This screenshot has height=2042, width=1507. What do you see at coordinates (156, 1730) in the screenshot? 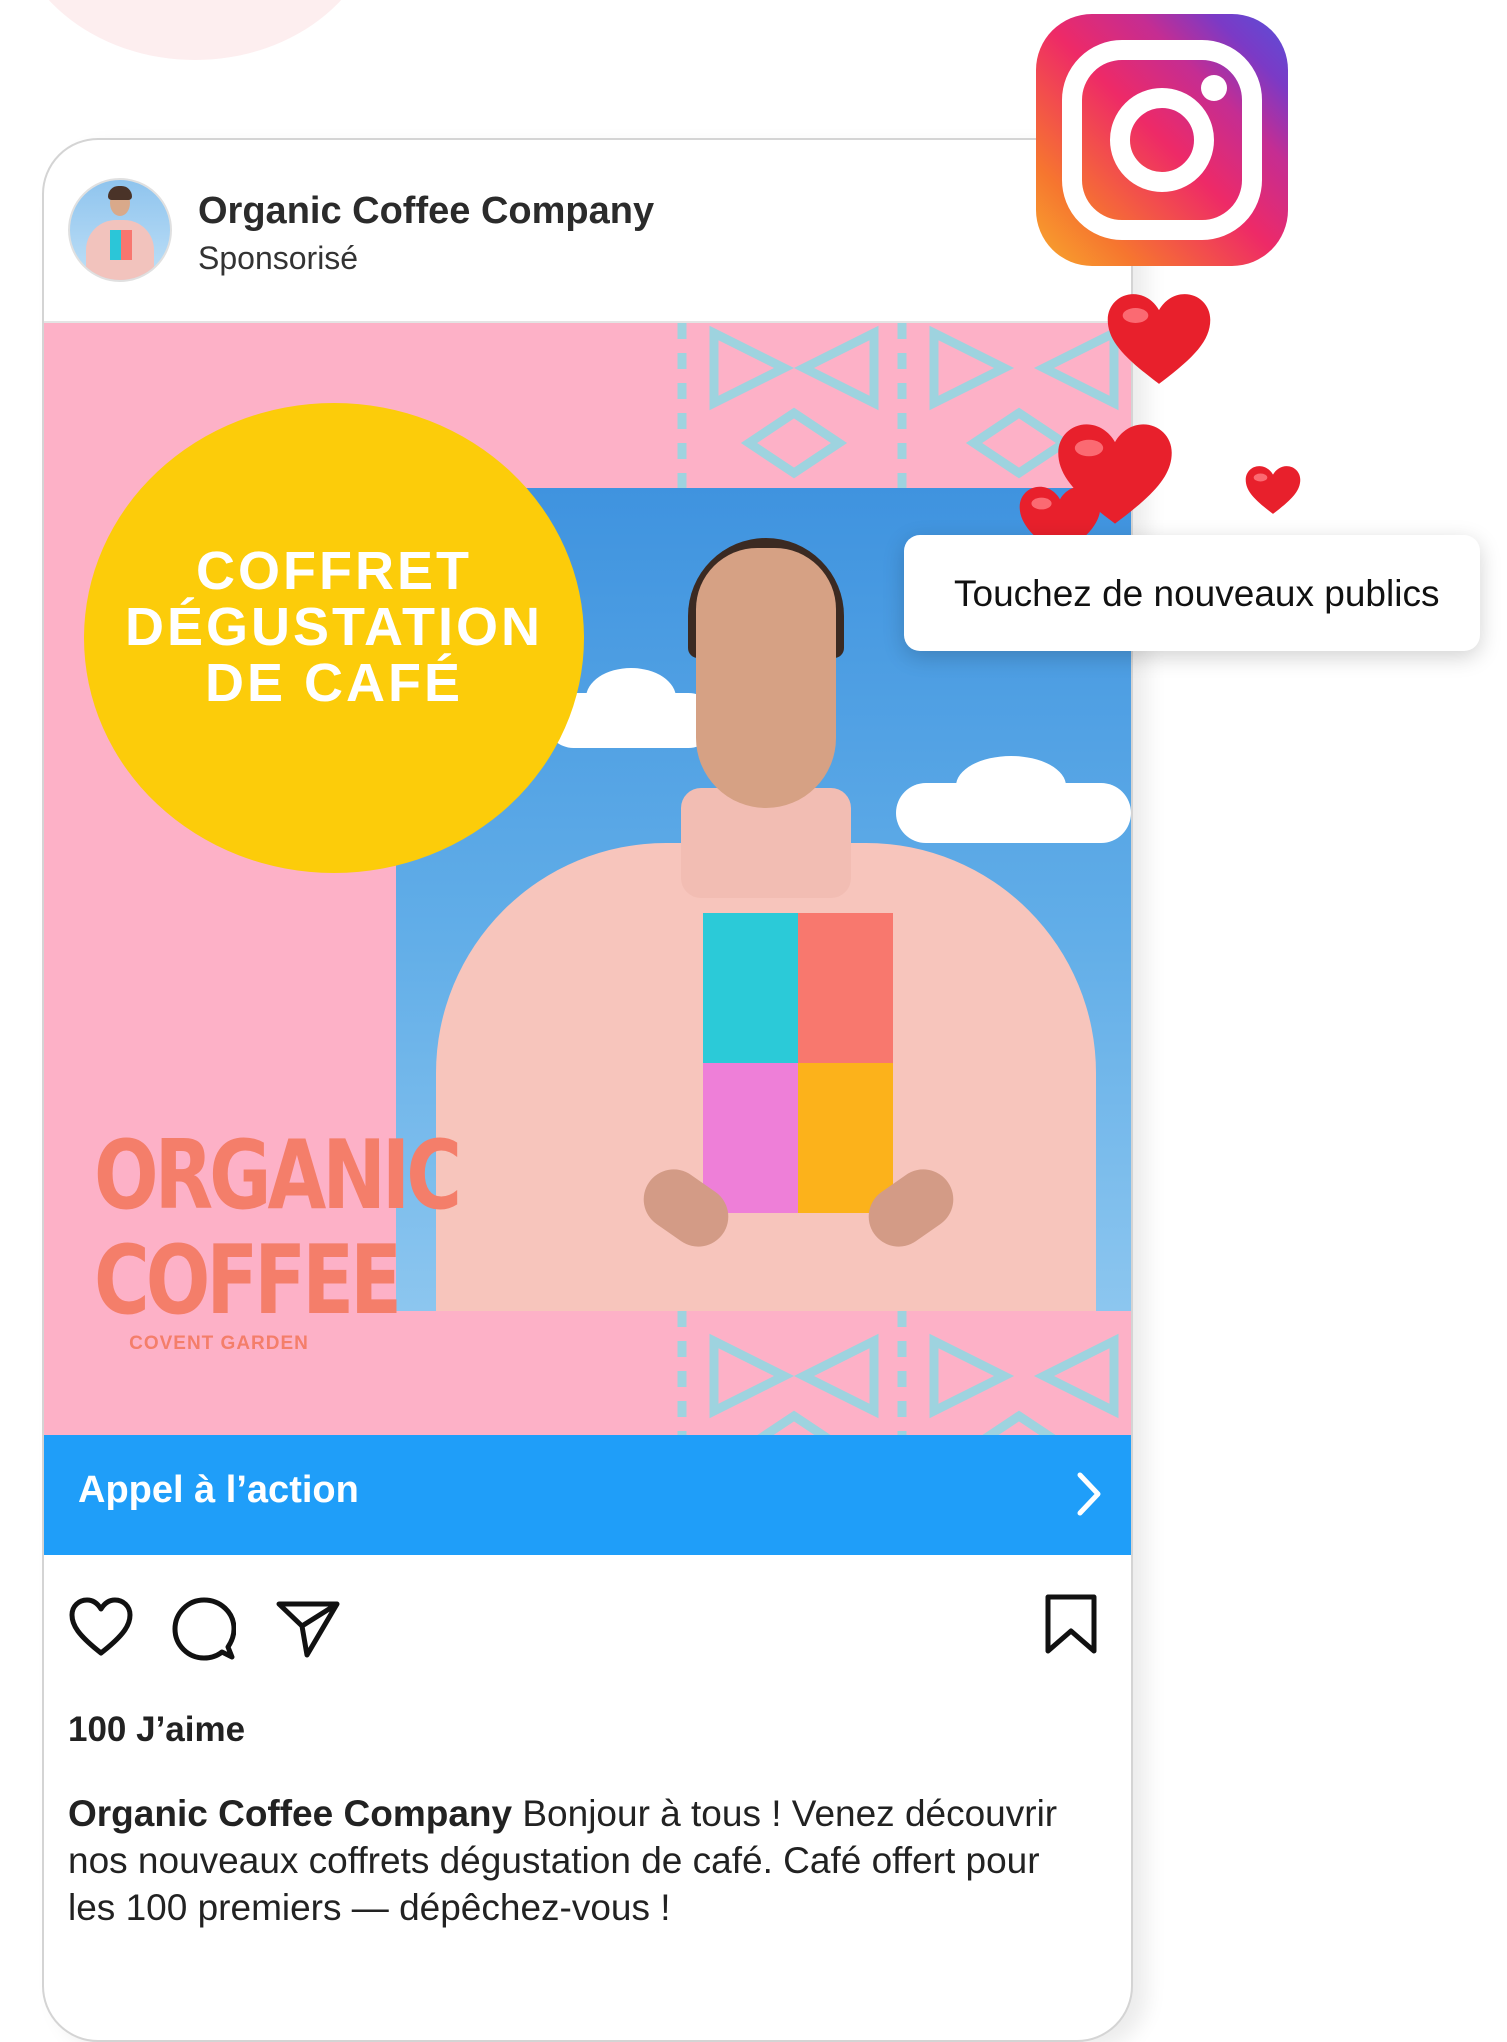
I see `like-count: 100 J’aime` at bounding box center [156, 1730].